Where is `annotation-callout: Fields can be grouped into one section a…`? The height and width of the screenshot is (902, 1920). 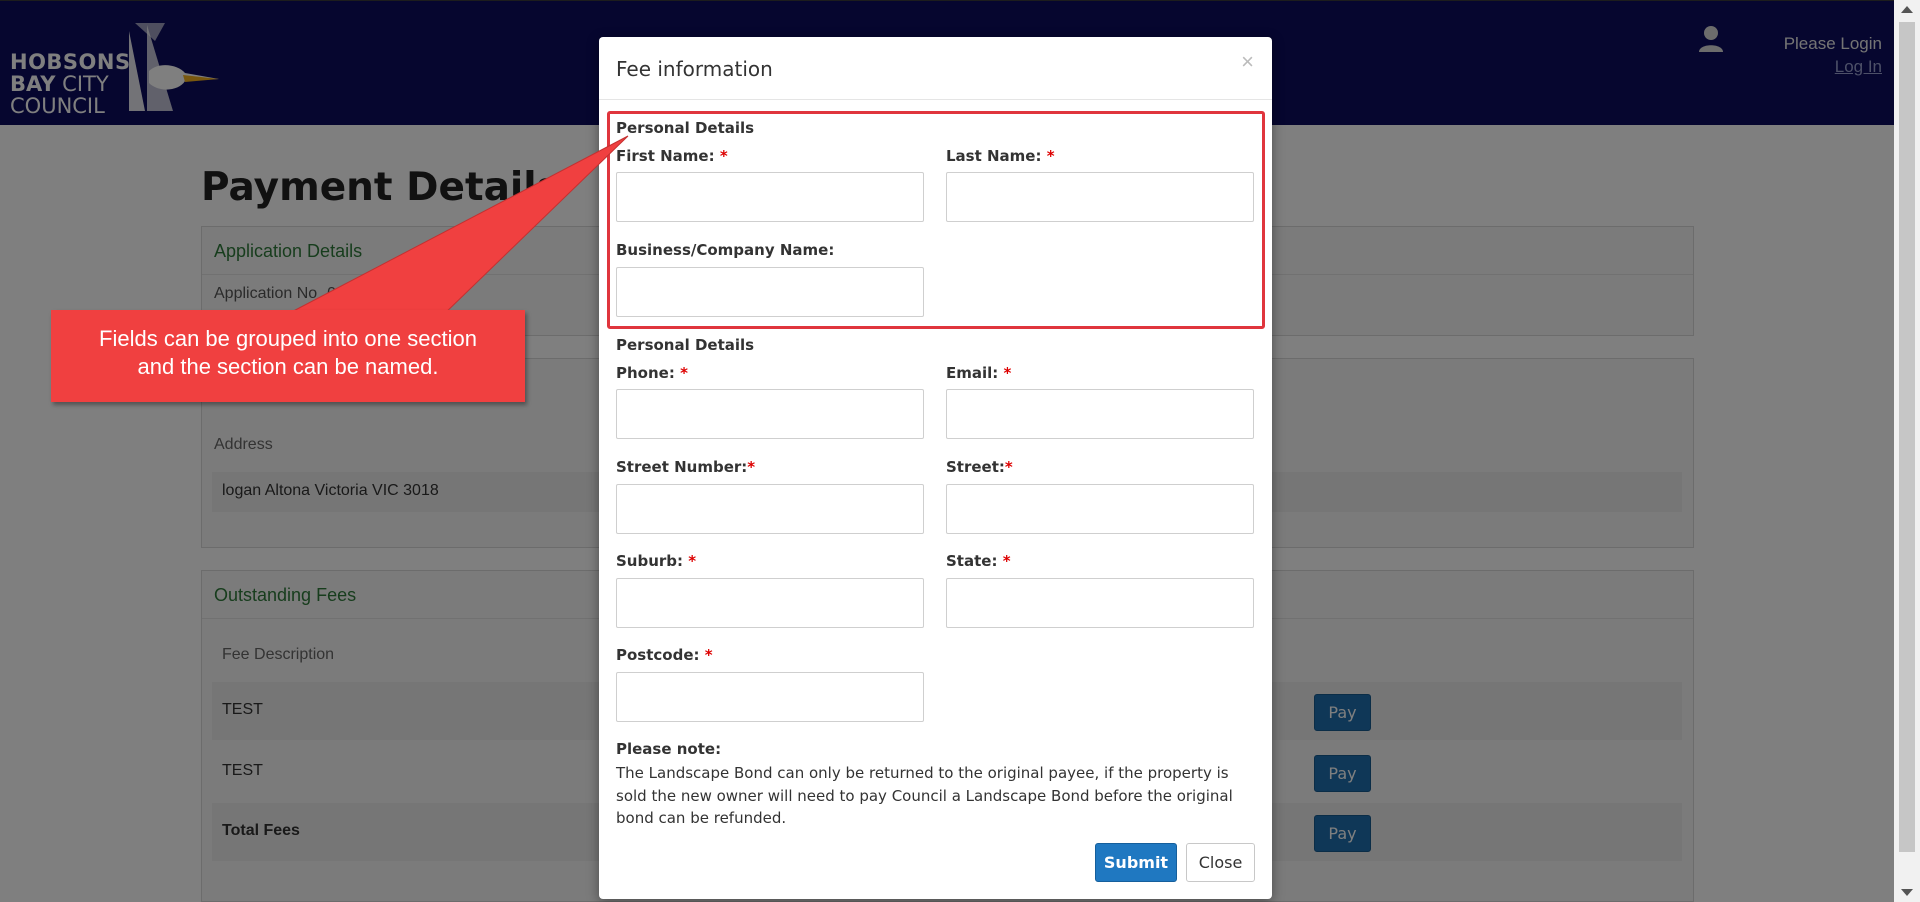
annotation-callout: Fields can be grouped into one section a… is located at coordinates (288, 356).